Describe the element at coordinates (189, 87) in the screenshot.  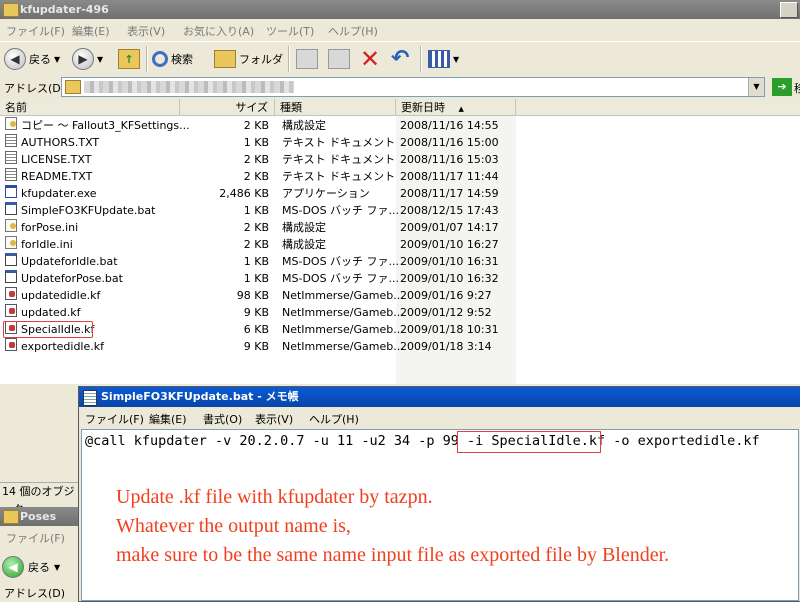
I see `redacted-path` at that location.